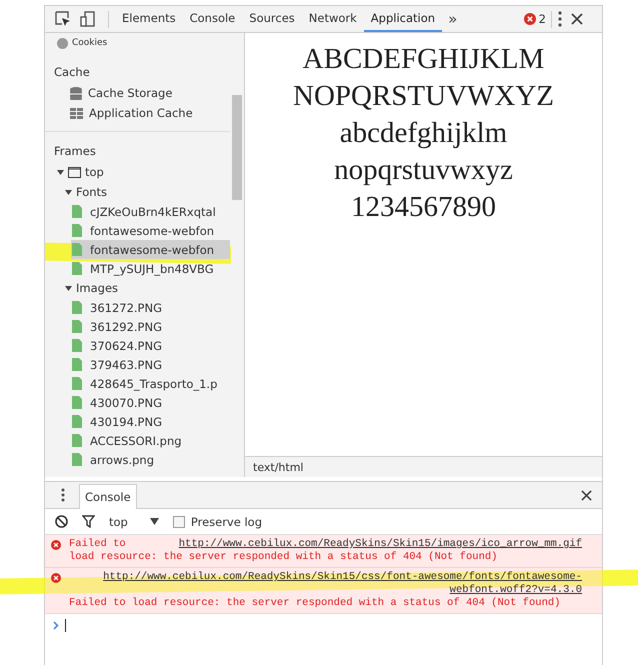 The image size is (638, 665). What do you see at coordinates (403, 19) in the screenshot?
I see `panel-tab: Application` at bounding box center [403, 19].